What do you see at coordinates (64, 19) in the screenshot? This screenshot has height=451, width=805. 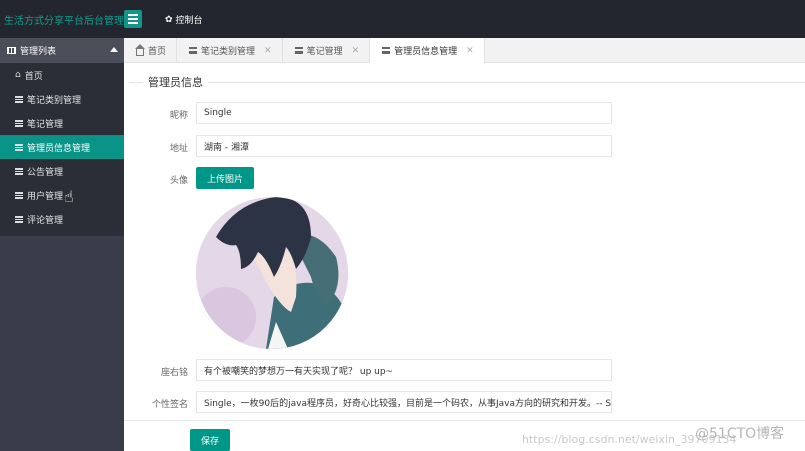 I see `app-brand: 生活方式分享平台后台管理` at bounding box center [64, 19].